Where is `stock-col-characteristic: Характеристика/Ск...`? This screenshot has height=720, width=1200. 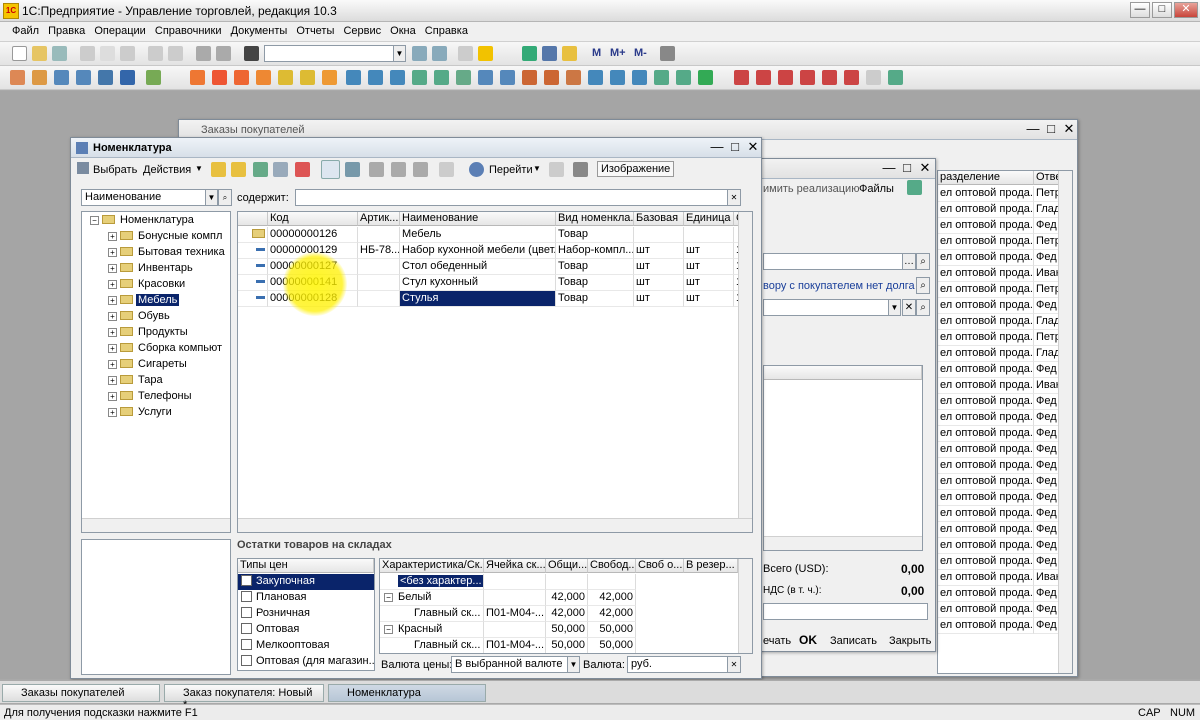
stock-col-characteristic: Характеристика/Ск... is located at coordinates (432, 566).